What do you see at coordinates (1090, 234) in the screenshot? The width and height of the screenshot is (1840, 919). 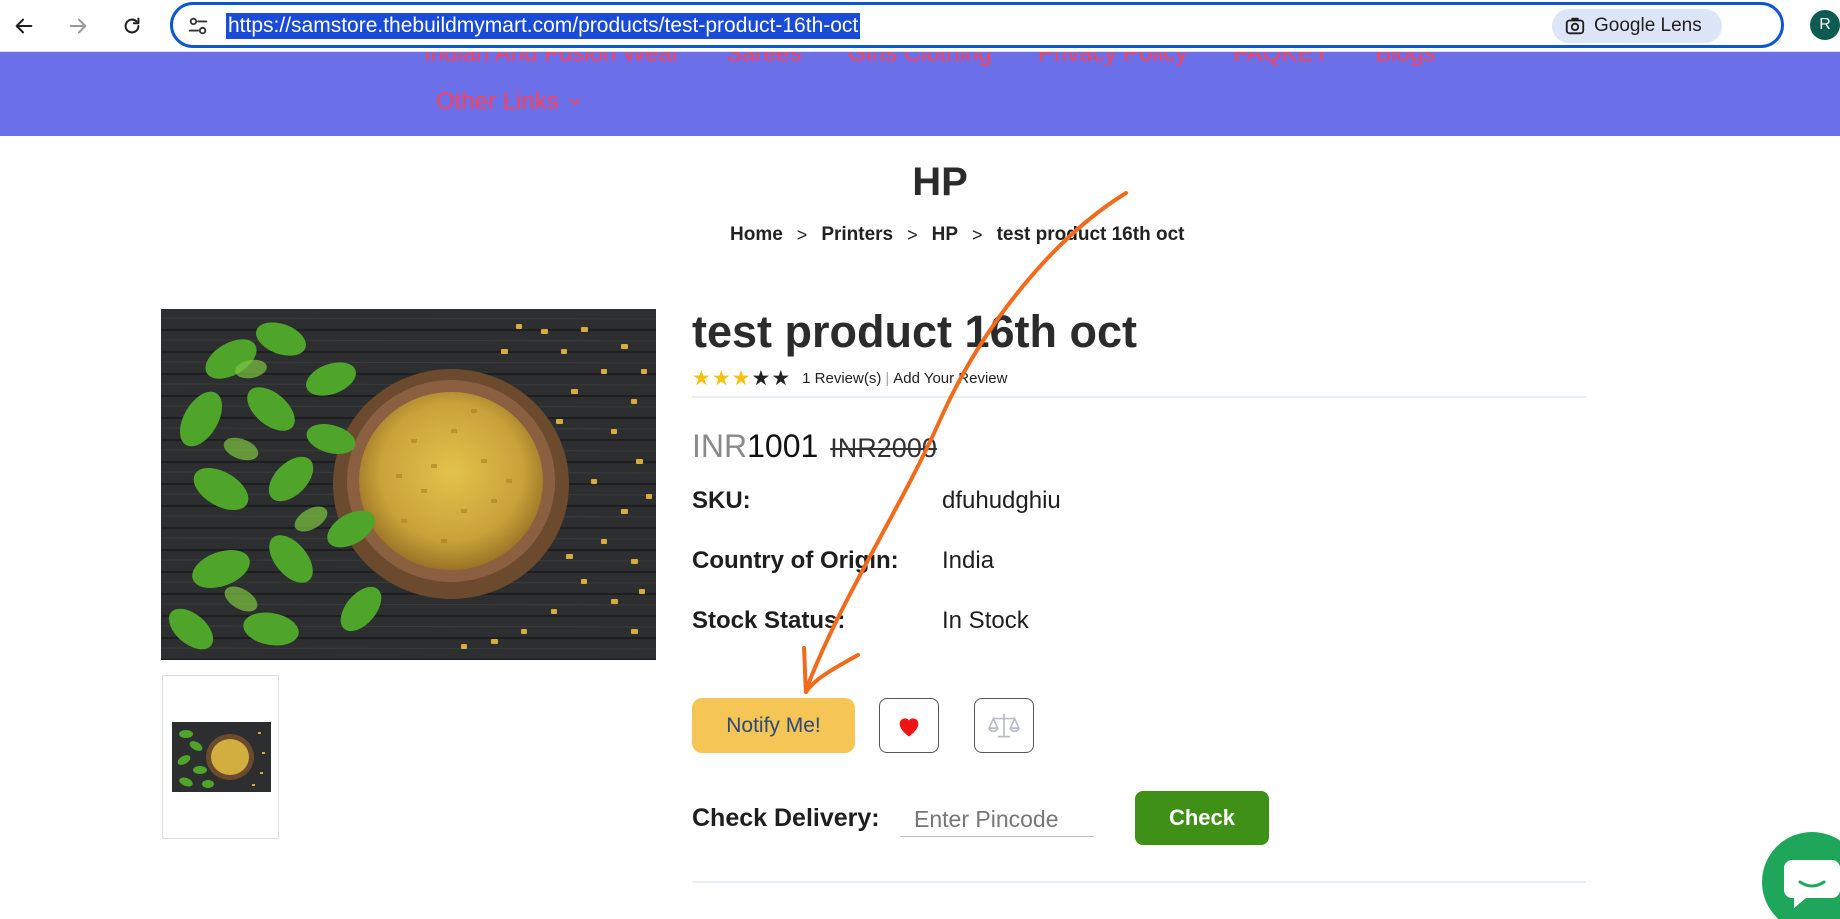 I see `breadcrumb-current: test product 16th oct` at bounding box center [1090, 234].